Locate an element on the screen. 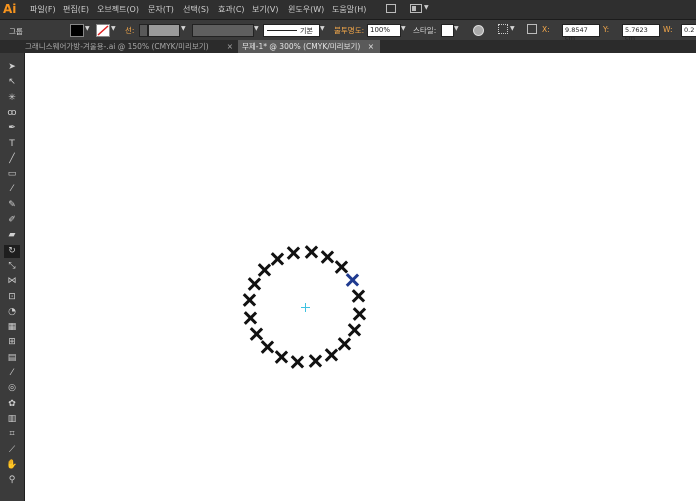 This screenshot has height=501, width=696. line-icon: ╱ is located at coordinates (12, 158).